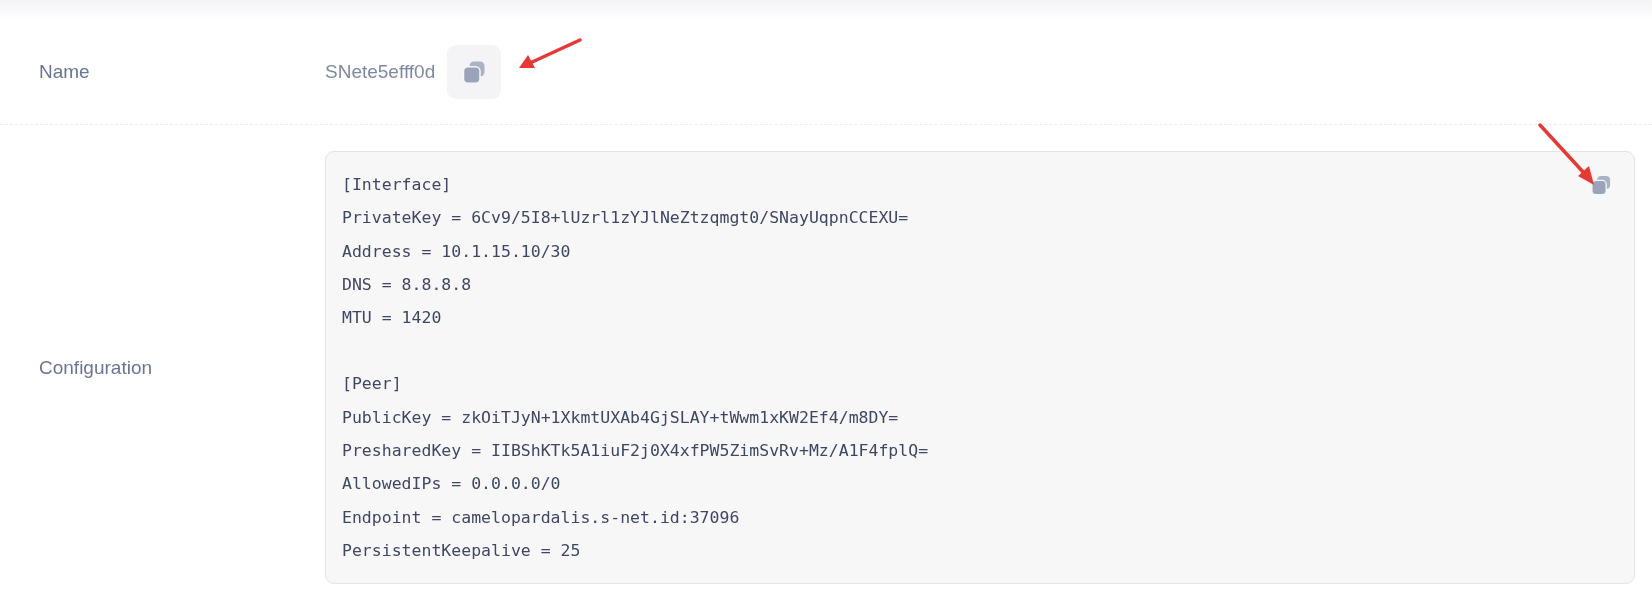  I want to click on field-label: Name, so click(64, 72).